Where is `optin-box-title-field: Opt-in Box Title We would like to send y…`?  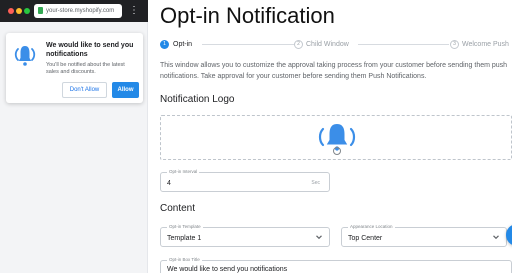 optin-box-title-field: Opt-in Box Title We would like to send y… is located at coordinates (336, 265).